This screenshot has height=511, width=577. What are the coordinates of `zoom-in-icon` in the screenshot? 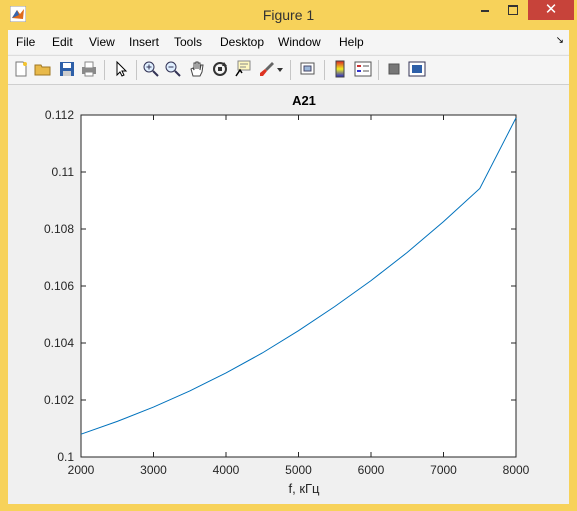 It's located at (151, 69).